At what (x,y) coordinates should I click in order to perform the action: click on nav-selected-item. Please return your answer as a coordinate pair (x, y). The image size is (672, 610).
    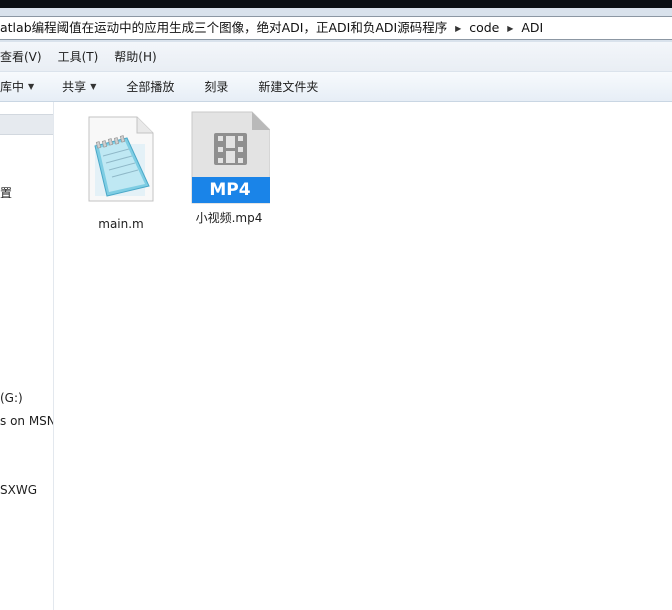
    Looking at the image, I should click on (26, 124).